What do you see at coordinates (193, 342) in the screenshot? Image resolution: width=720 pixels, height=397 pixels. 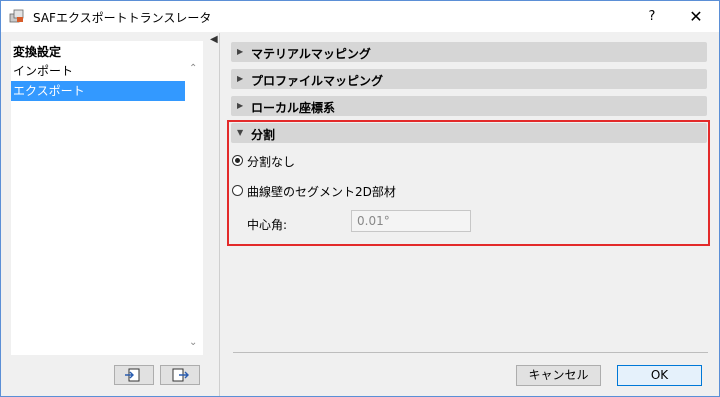 I see `scroll-down-icon: ⌄` at bounding box center [193, 342].